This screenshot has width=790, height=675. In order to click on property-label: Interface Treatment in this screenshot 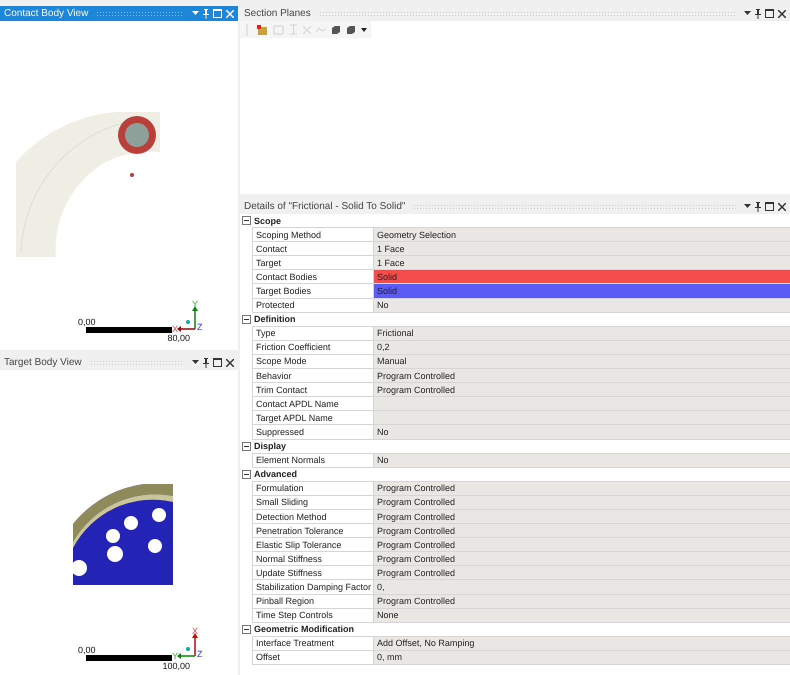, I will do `click(312, 643)`.